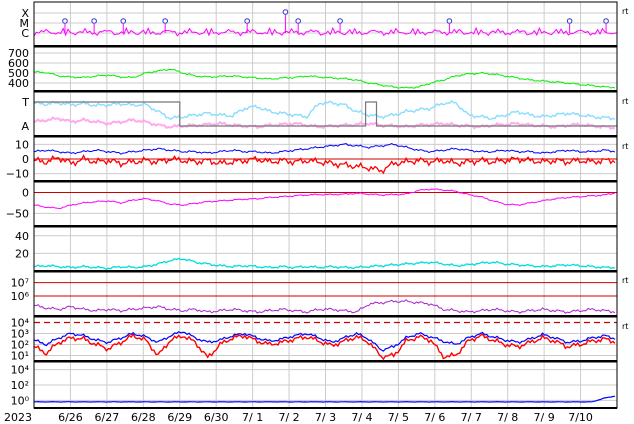 The height and width of the screenshot is (424, 634). I want to click on proton-line, so click(324, 306).